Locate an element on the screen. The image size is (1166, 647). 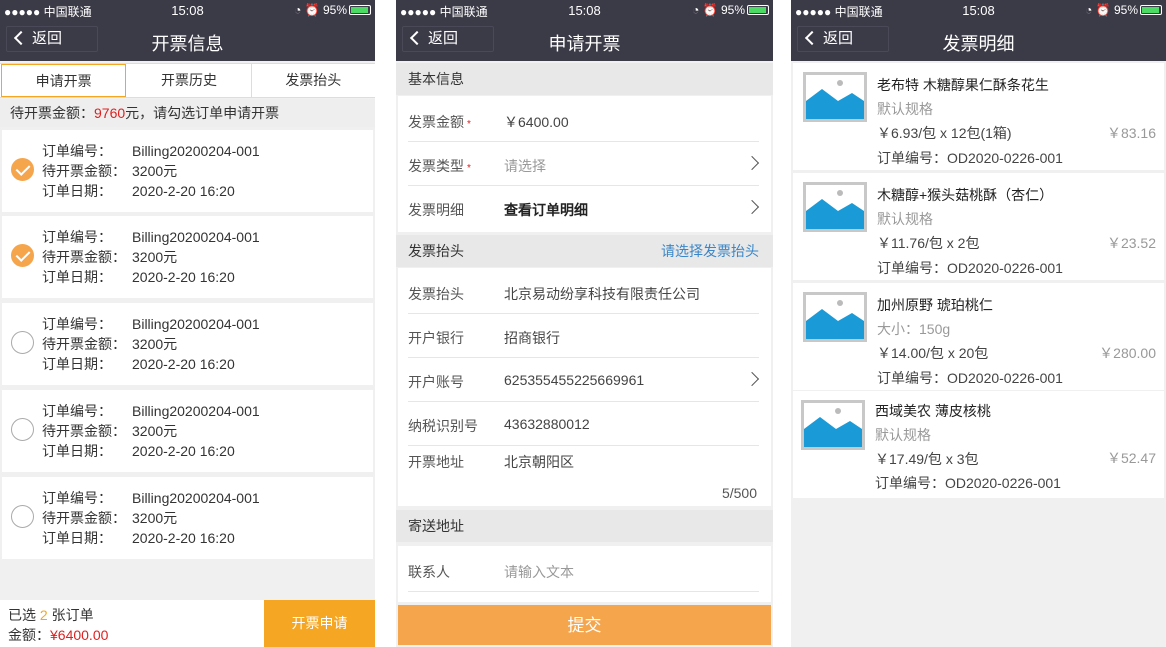
page-title: 开票信息 is located at coordinates (187, 44).